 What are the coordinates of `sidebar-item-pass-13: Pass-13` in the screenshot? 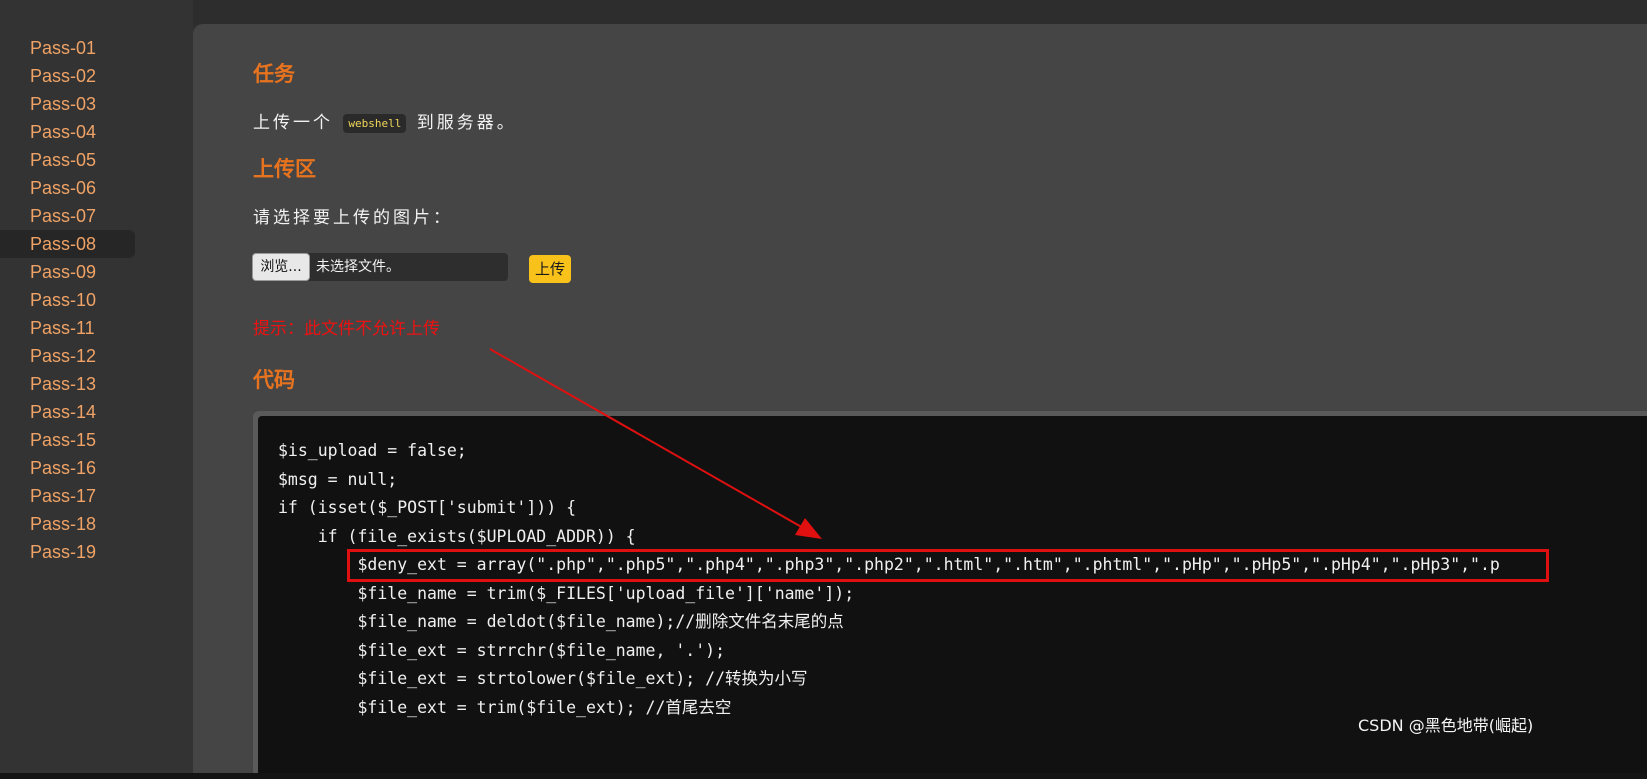 It's located at (67, 384).